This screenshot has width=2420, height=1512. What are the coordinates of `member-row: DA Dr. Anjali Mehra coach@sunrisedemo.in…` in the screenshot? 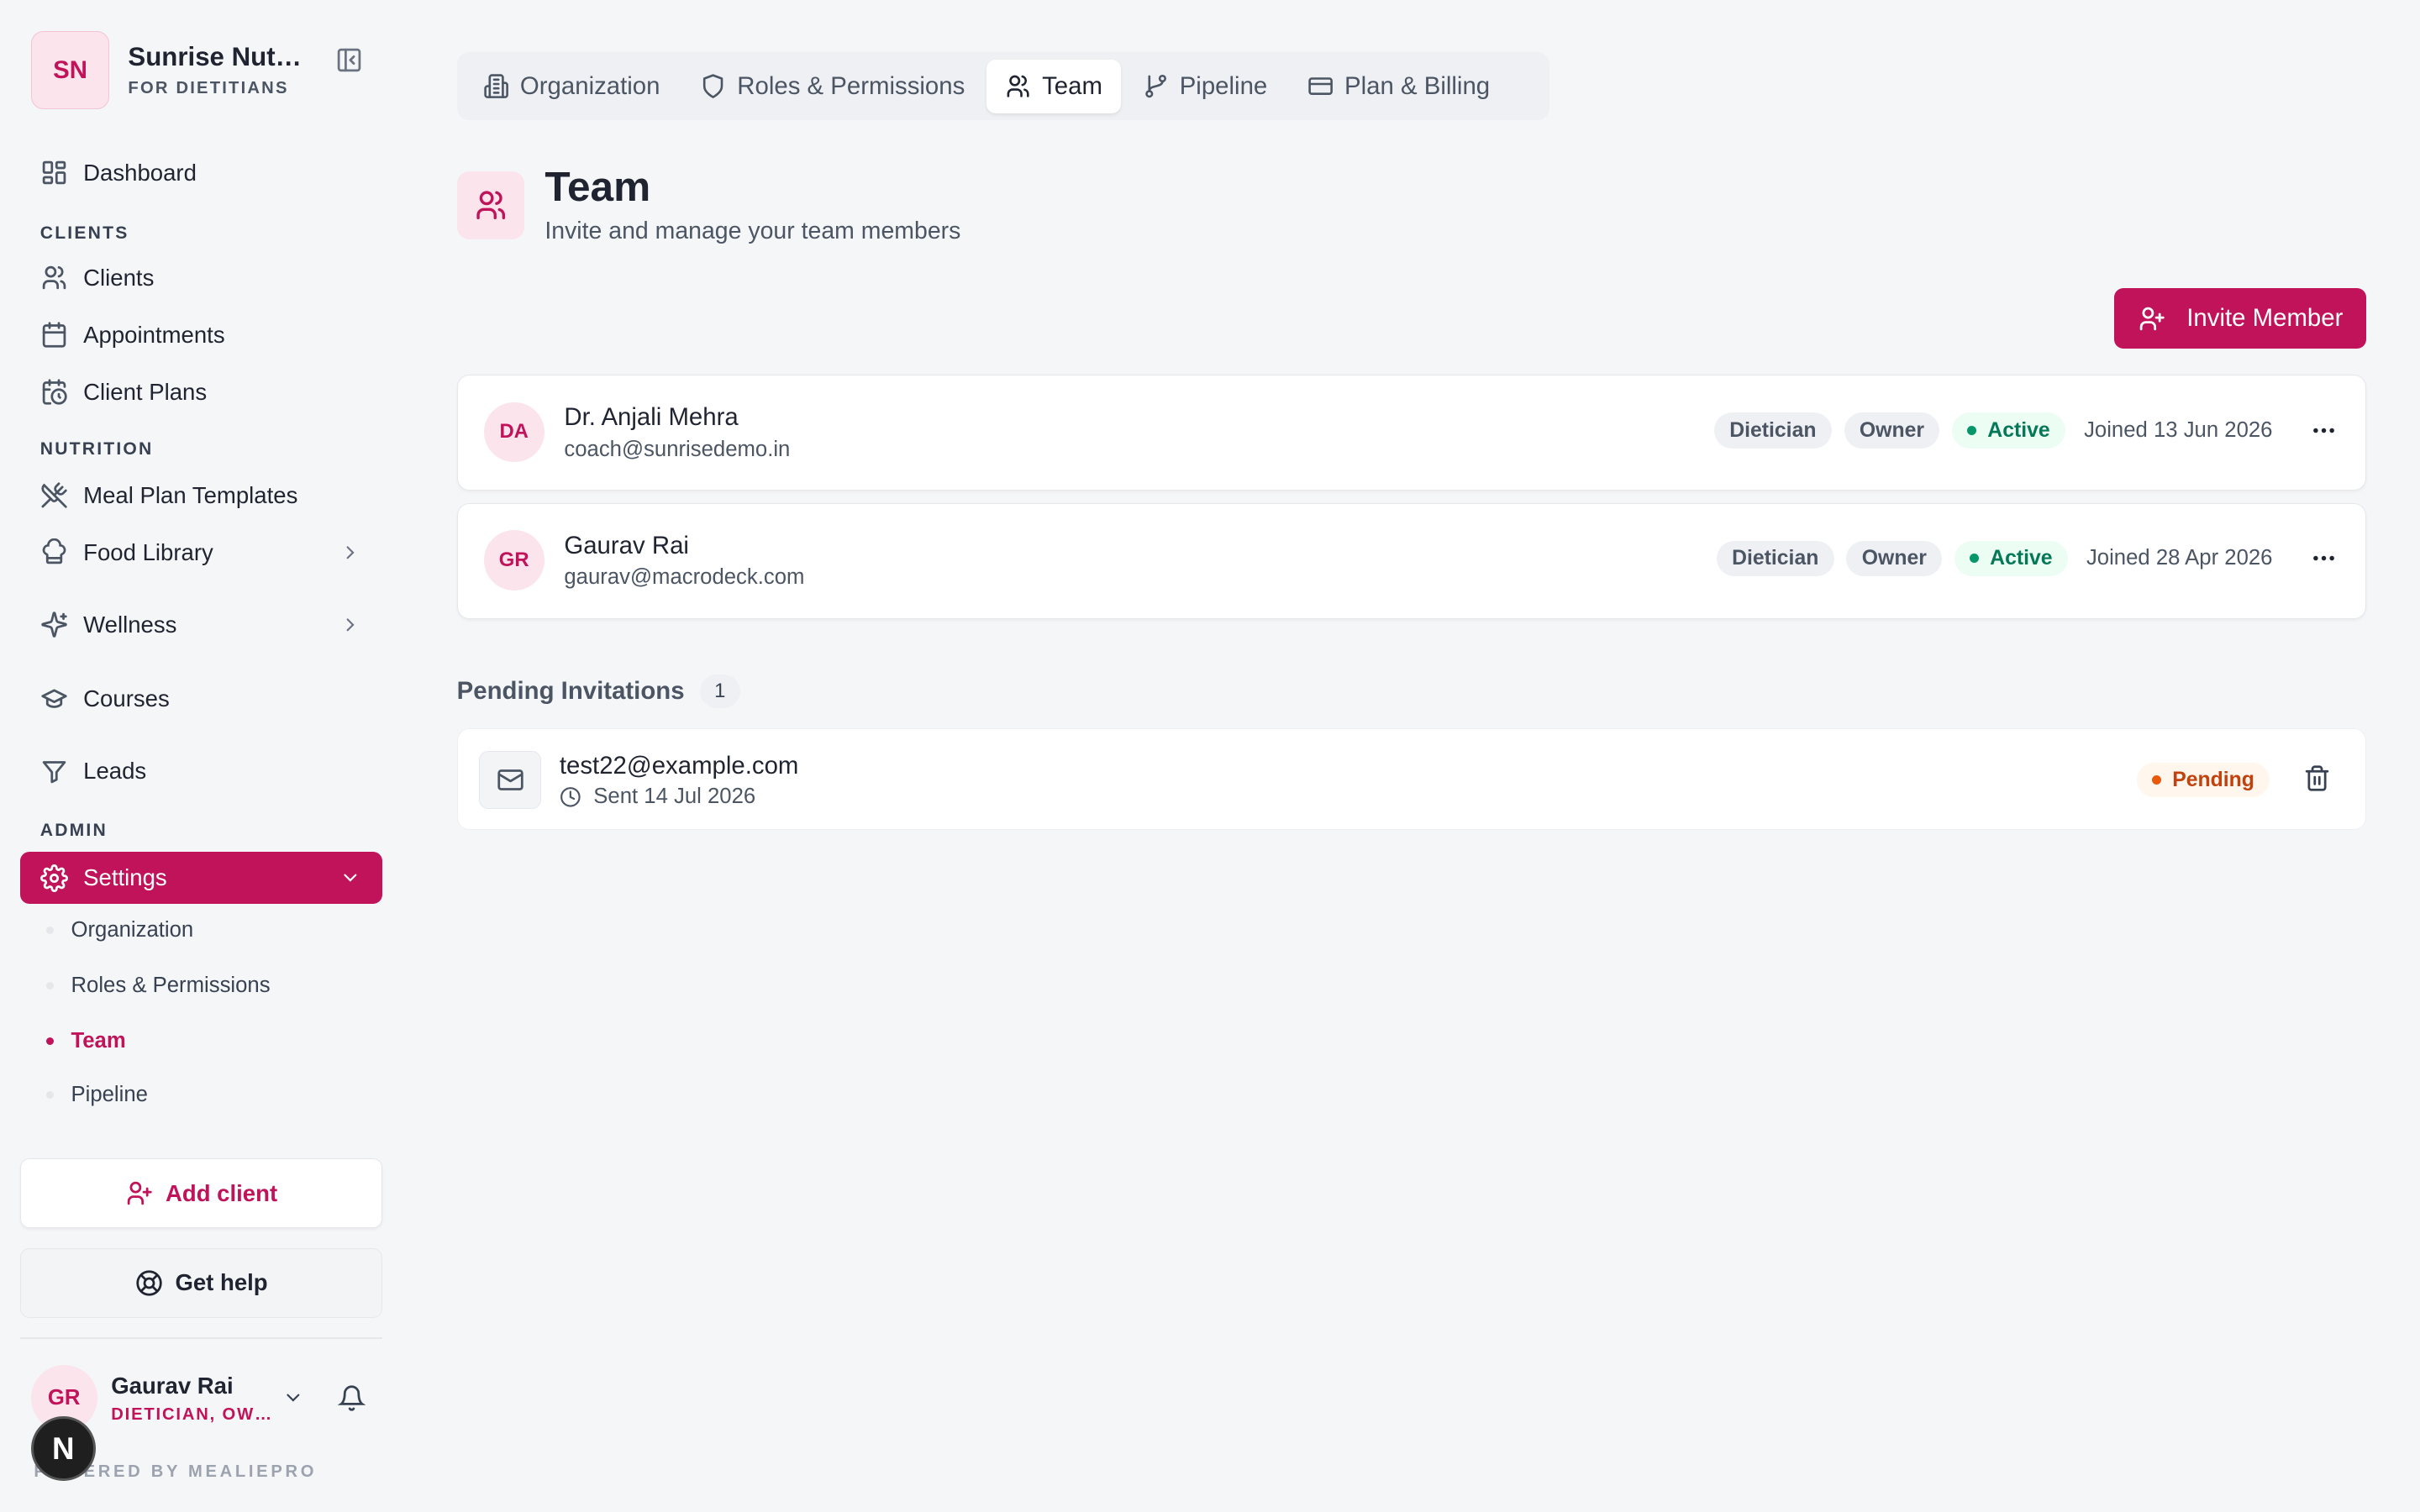 It's located at (1411, 433).